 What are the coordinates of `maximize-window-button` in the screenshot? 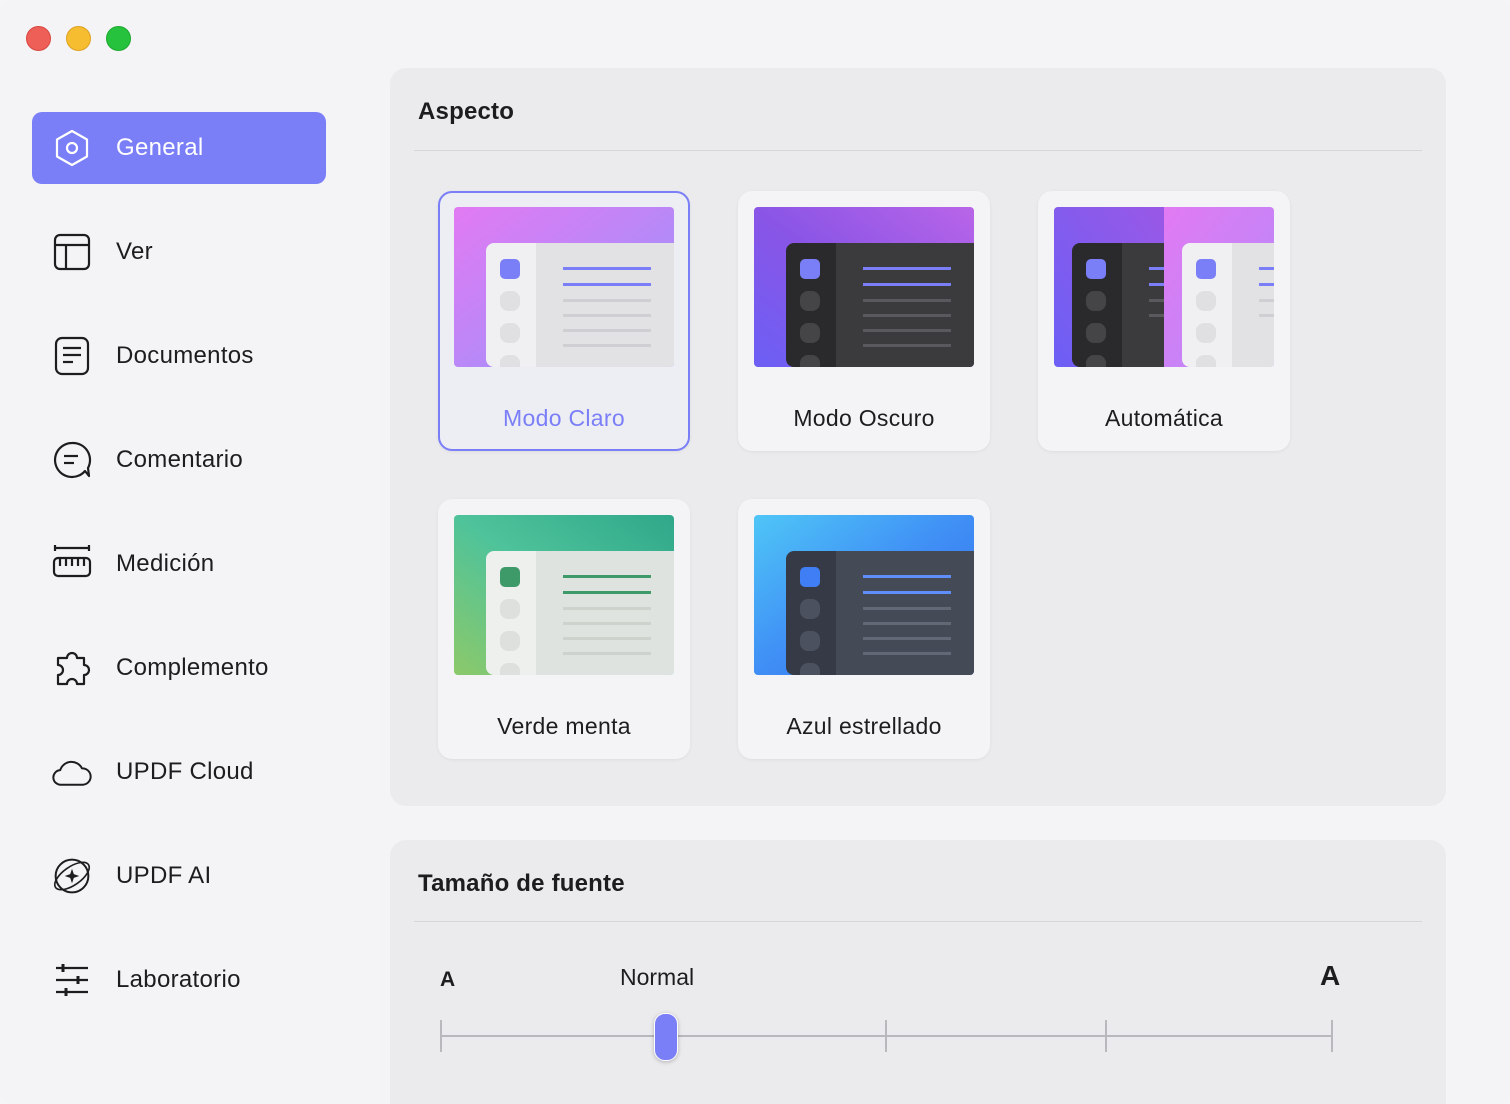 It's located at (118, 38).